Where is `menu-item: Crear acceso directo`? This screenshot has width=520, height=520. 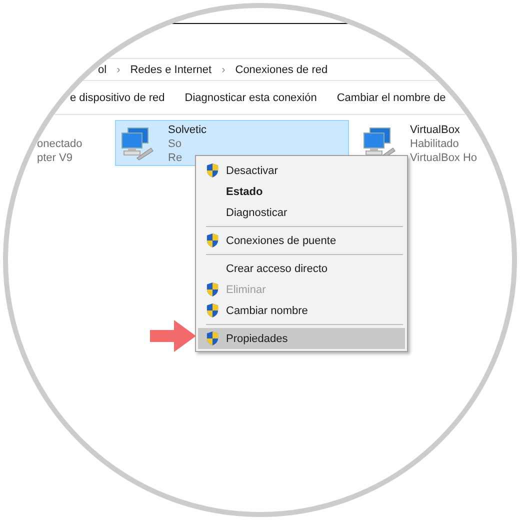 menu-item: Crear acceso directo is located at coordinates (301, 268).